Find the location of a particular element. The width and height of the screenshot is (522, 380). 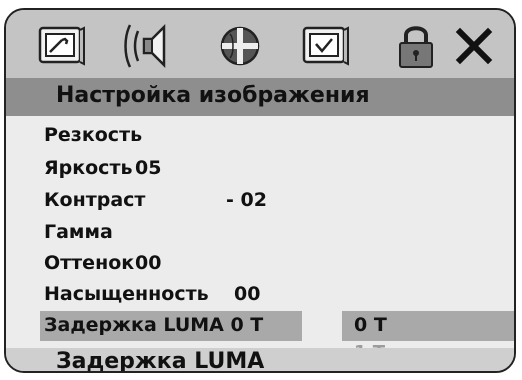

setting-label: Гамма is located at coordinates (78, 232).